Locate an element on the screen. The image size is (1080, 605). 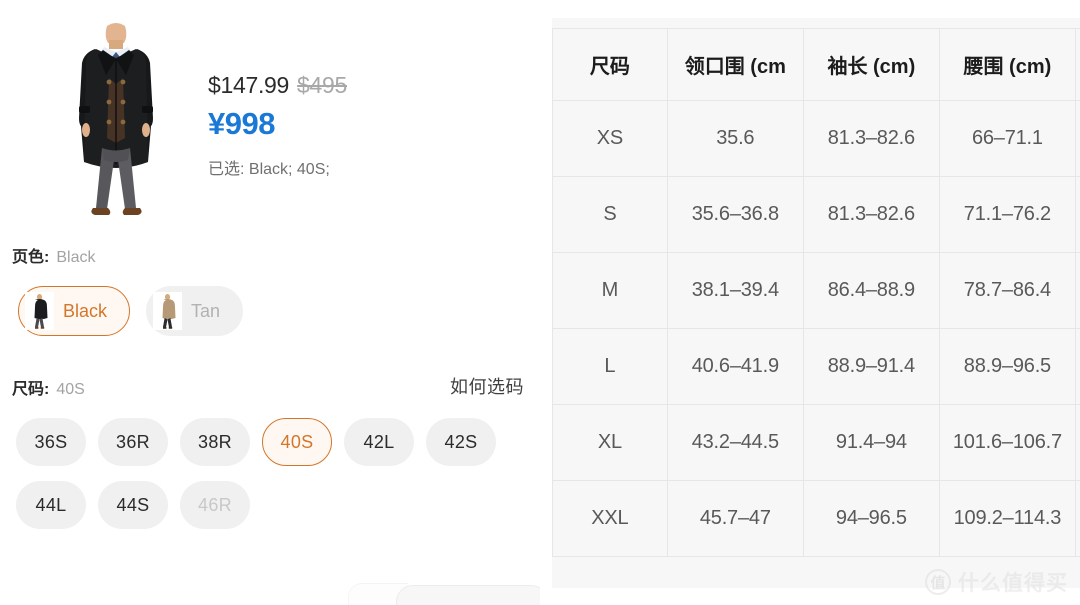
col-header-sleeve: 袖长 (cm) is located at coordinates (871, 64).